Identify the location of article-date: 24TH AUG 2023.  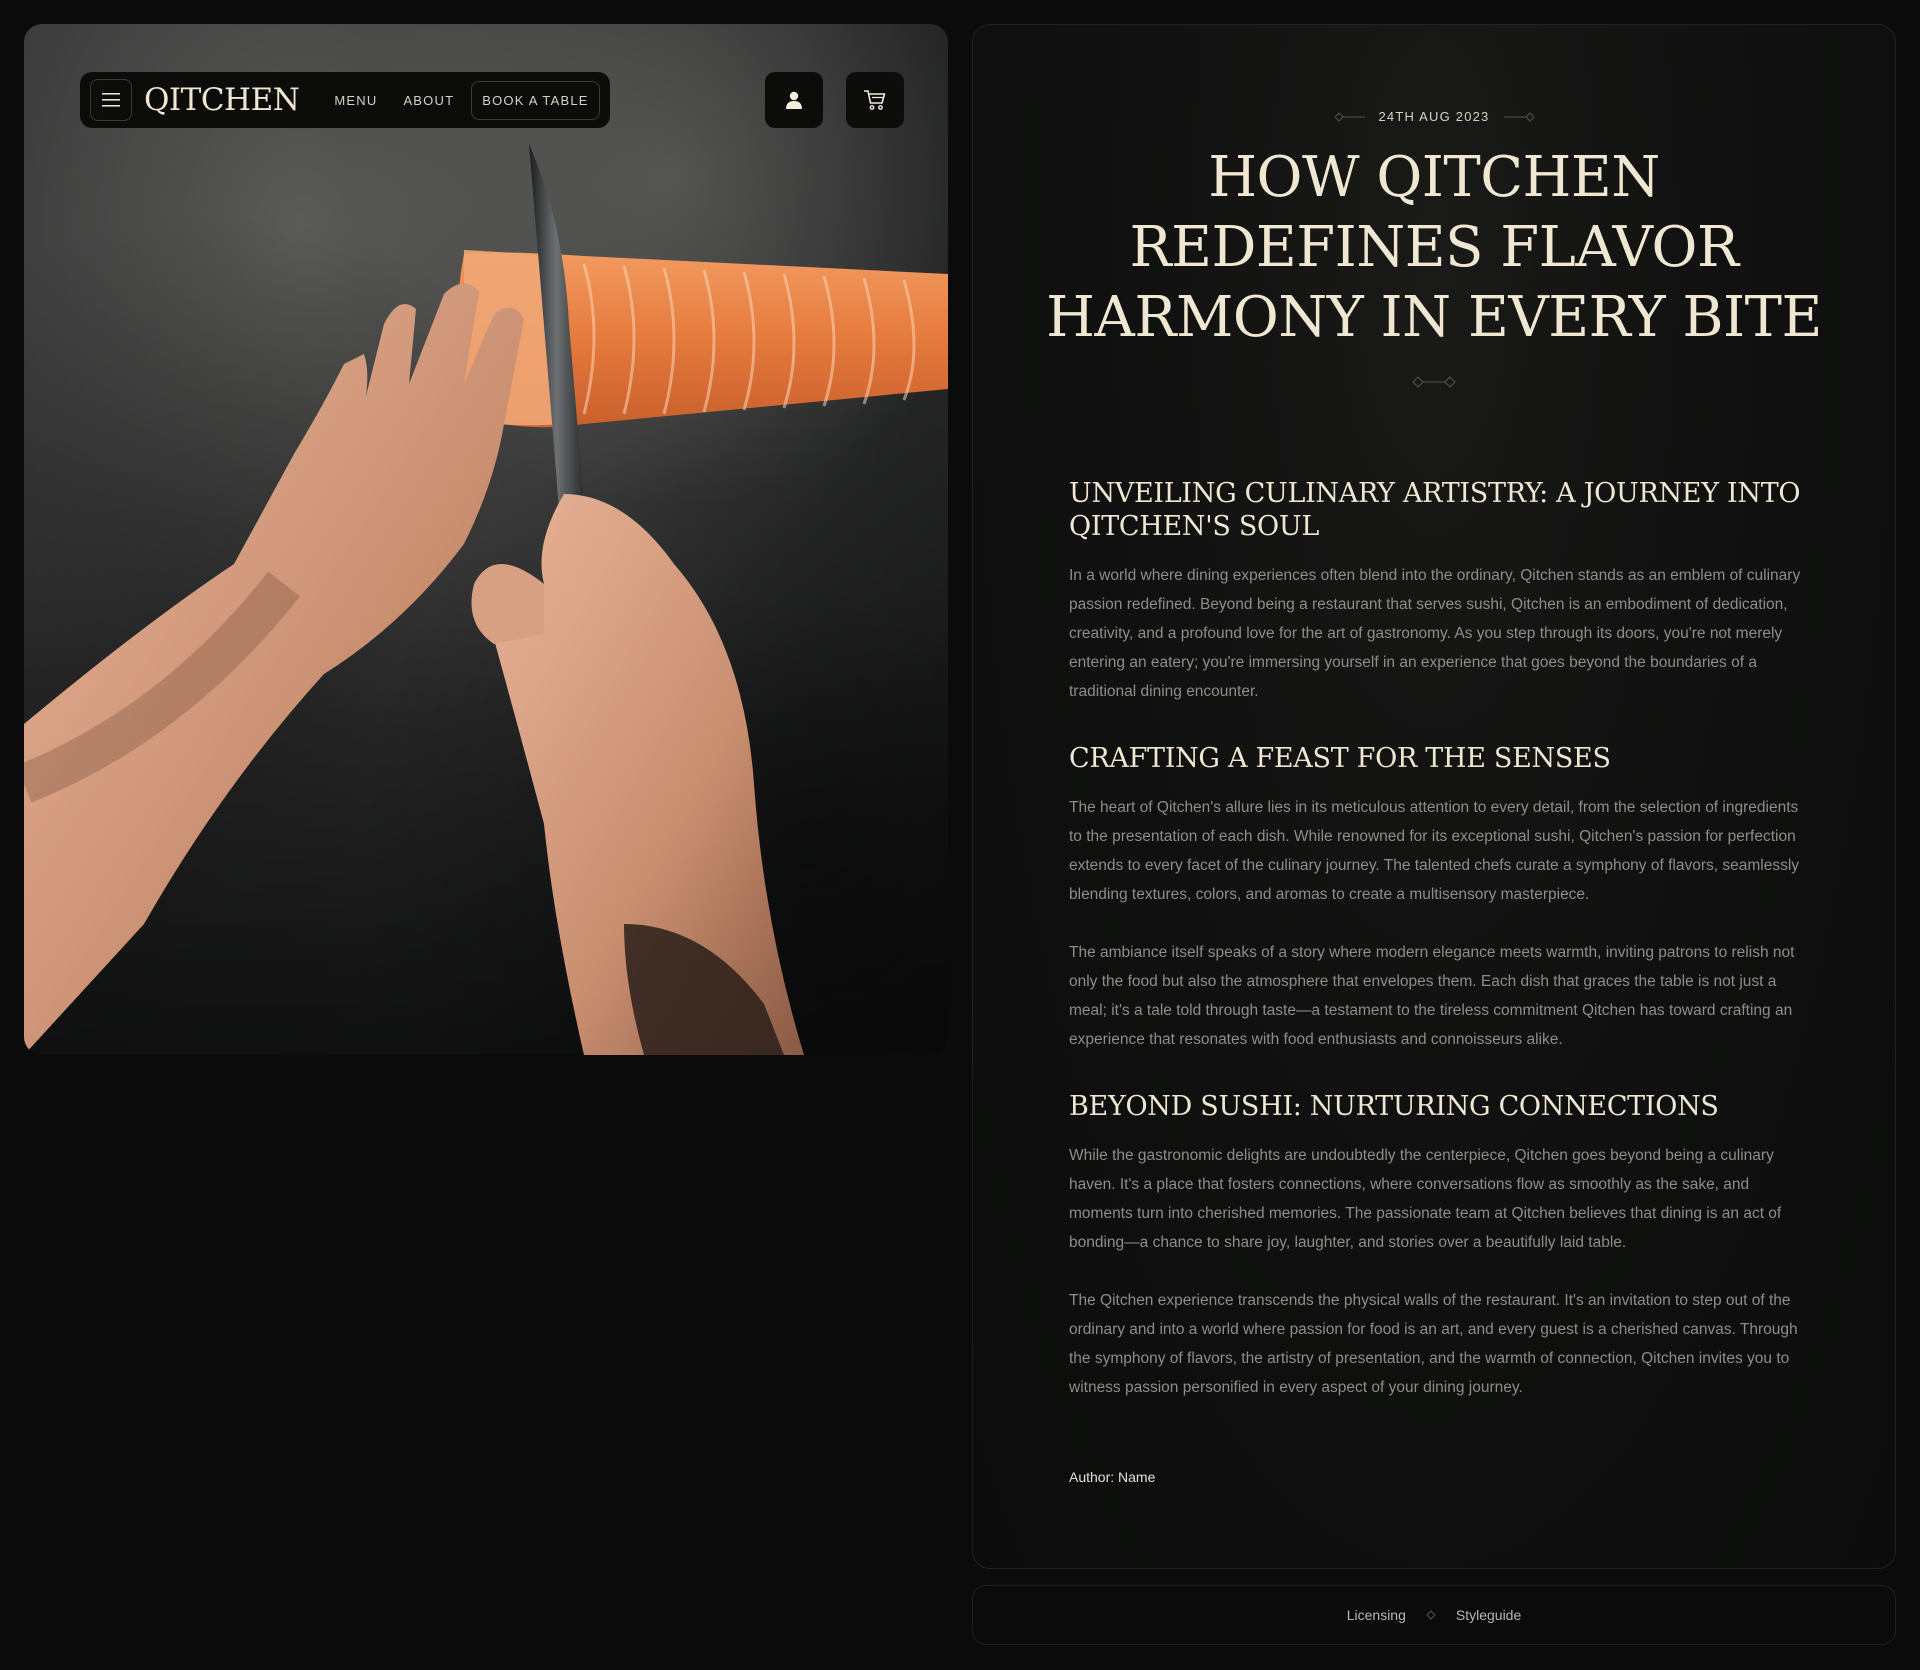
(1434, 116).